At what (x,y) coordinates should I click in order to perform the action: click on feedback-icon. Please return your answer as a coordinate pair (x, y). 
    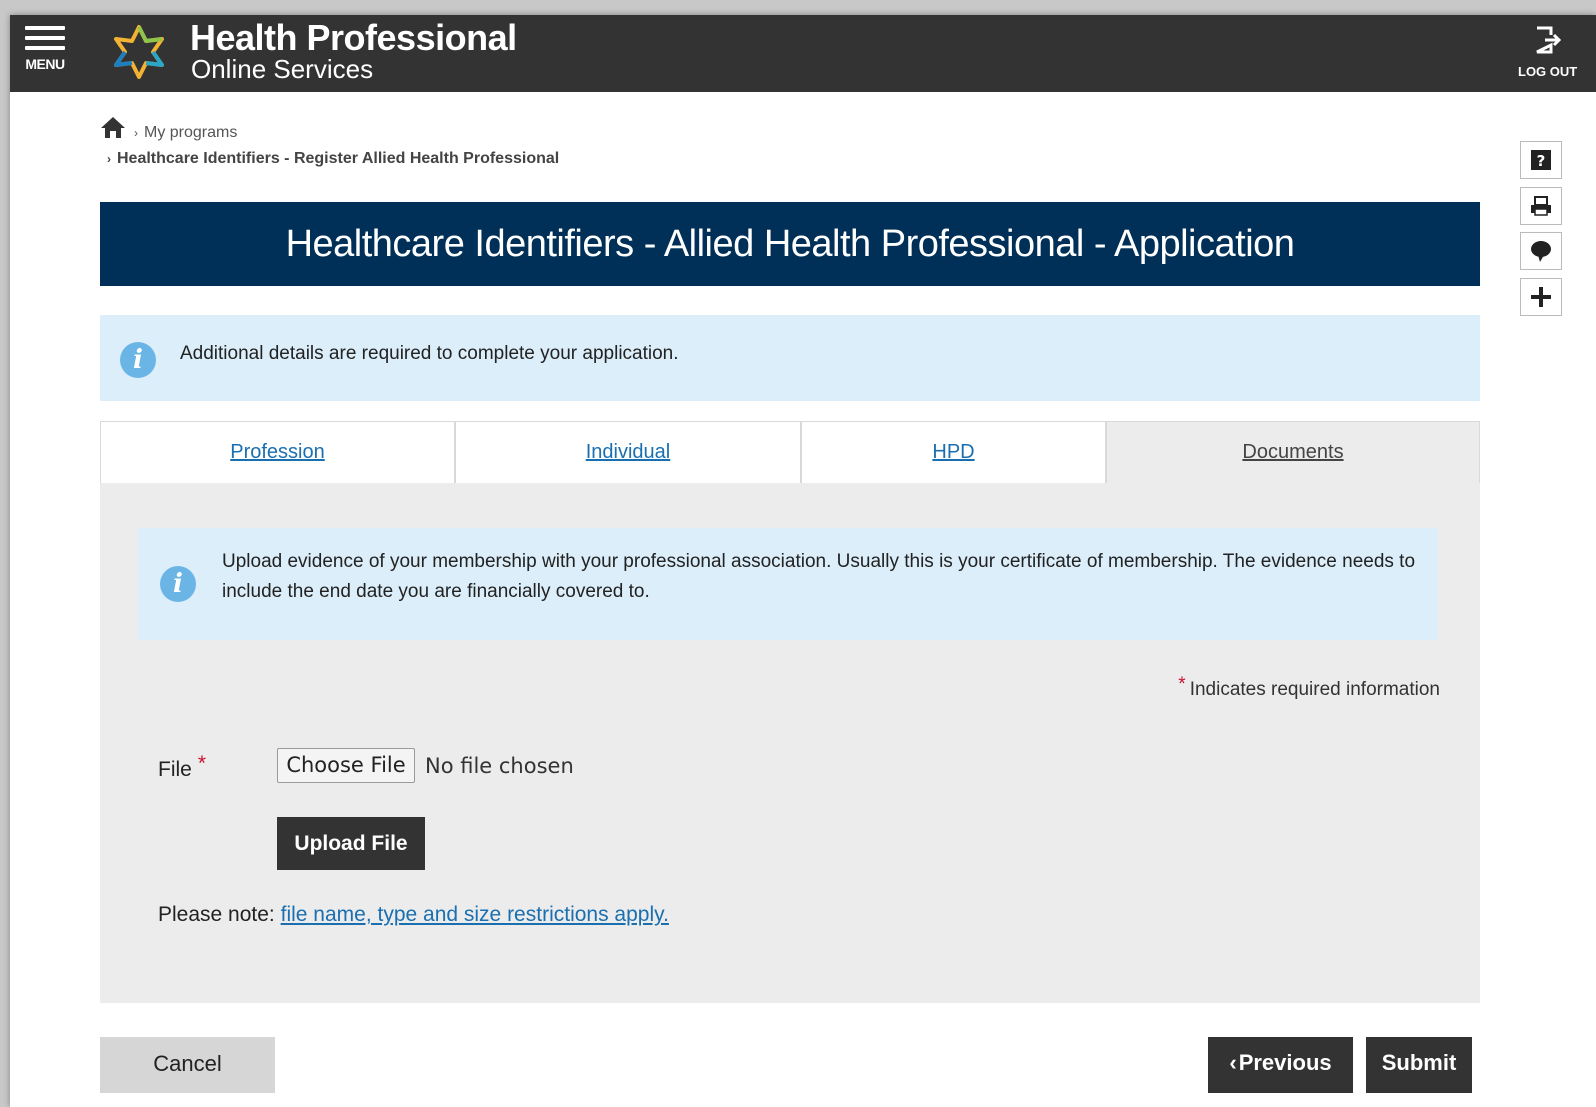
    Looking at the image, I should click on (1541, 251).